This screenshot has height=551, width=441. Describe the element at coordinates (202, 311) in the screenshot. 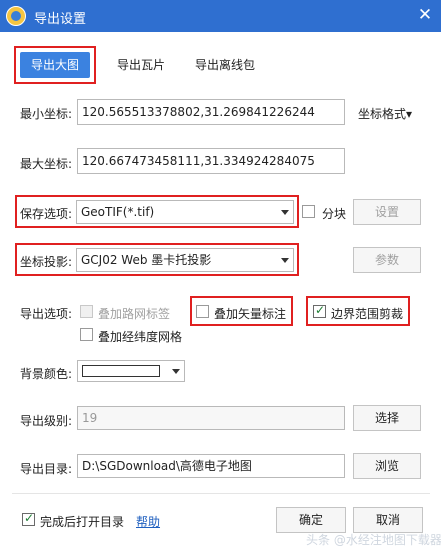

I see `vector-labels-checkbox` at that location.